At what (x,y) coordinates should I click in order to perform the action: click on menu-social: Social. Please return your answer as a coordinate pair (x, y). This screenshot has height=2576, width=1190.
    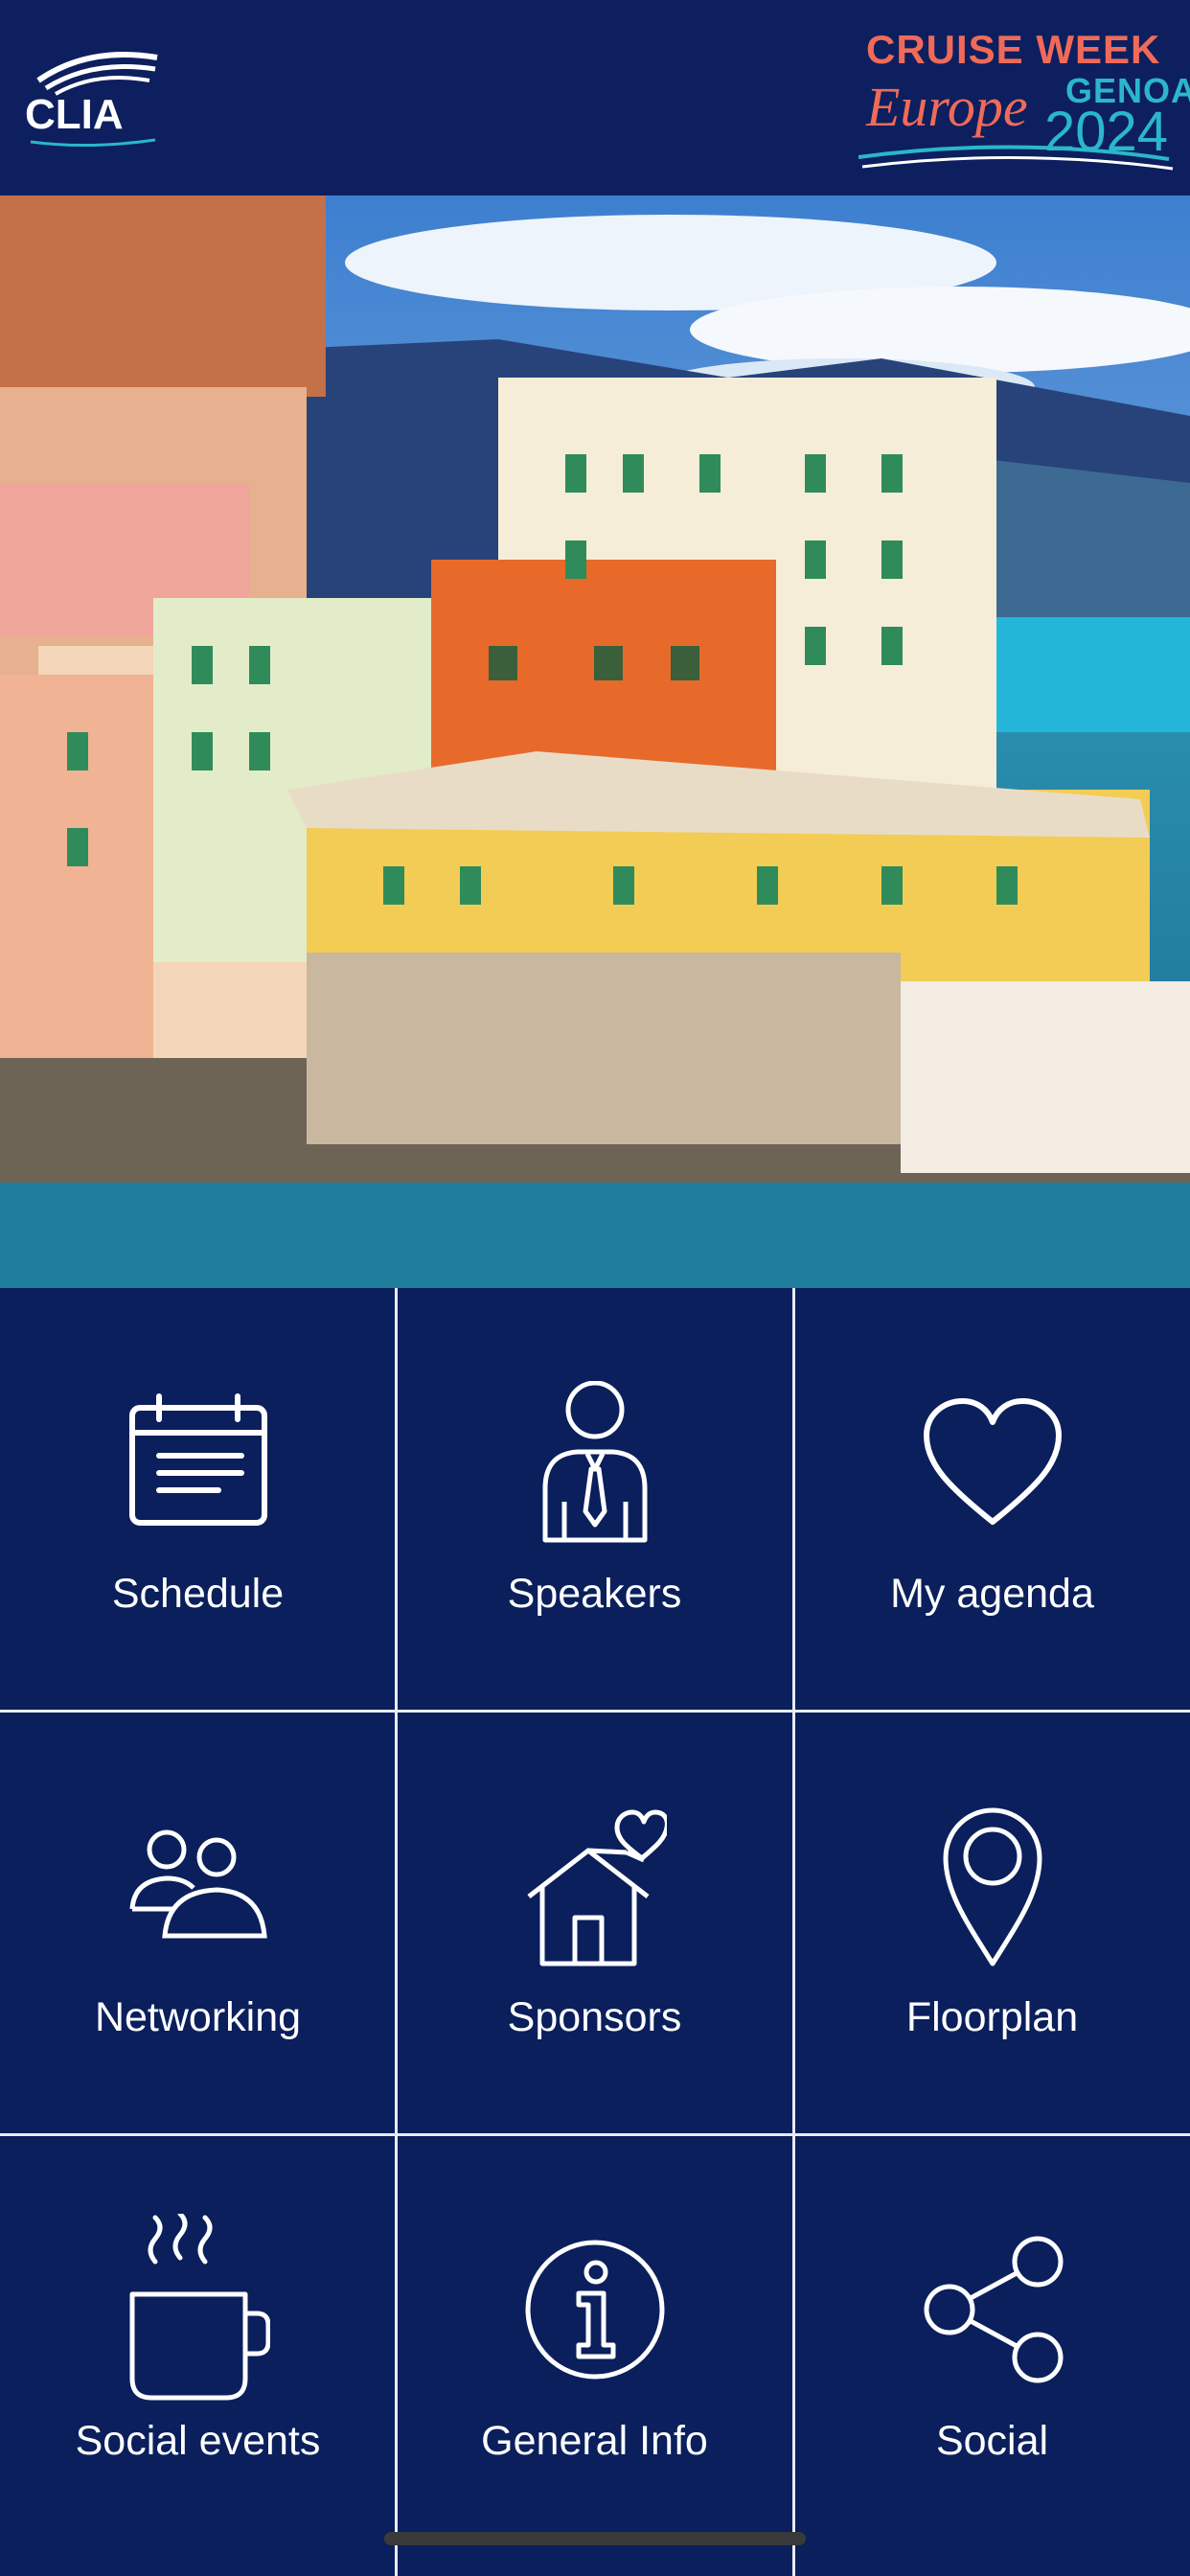
    Looking at the image, I should click on (992, 2346).